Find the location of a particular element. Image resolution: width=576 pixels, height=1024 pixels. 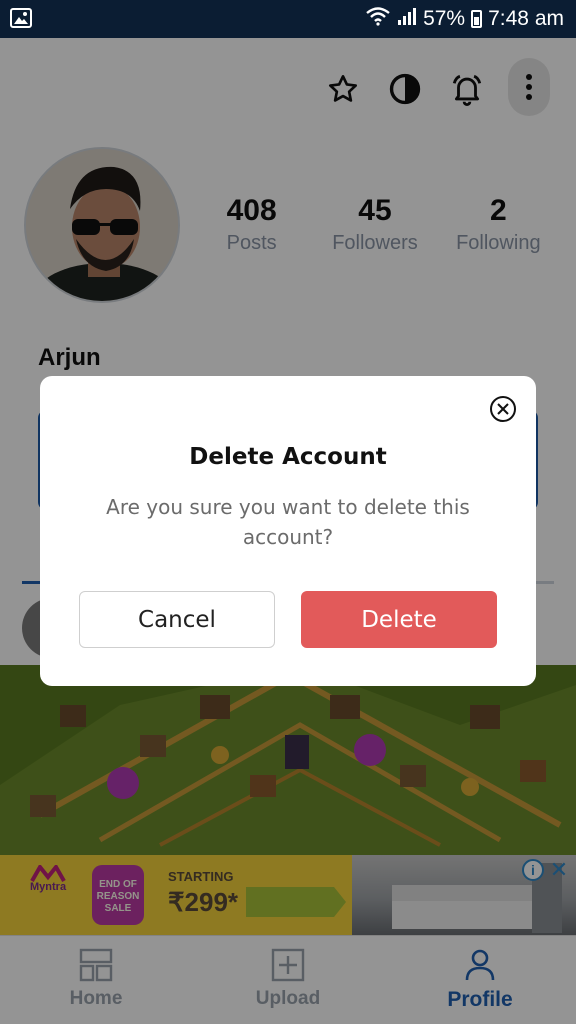

status-bar: 57% 7:48 am is located at coordinates (288, 19).